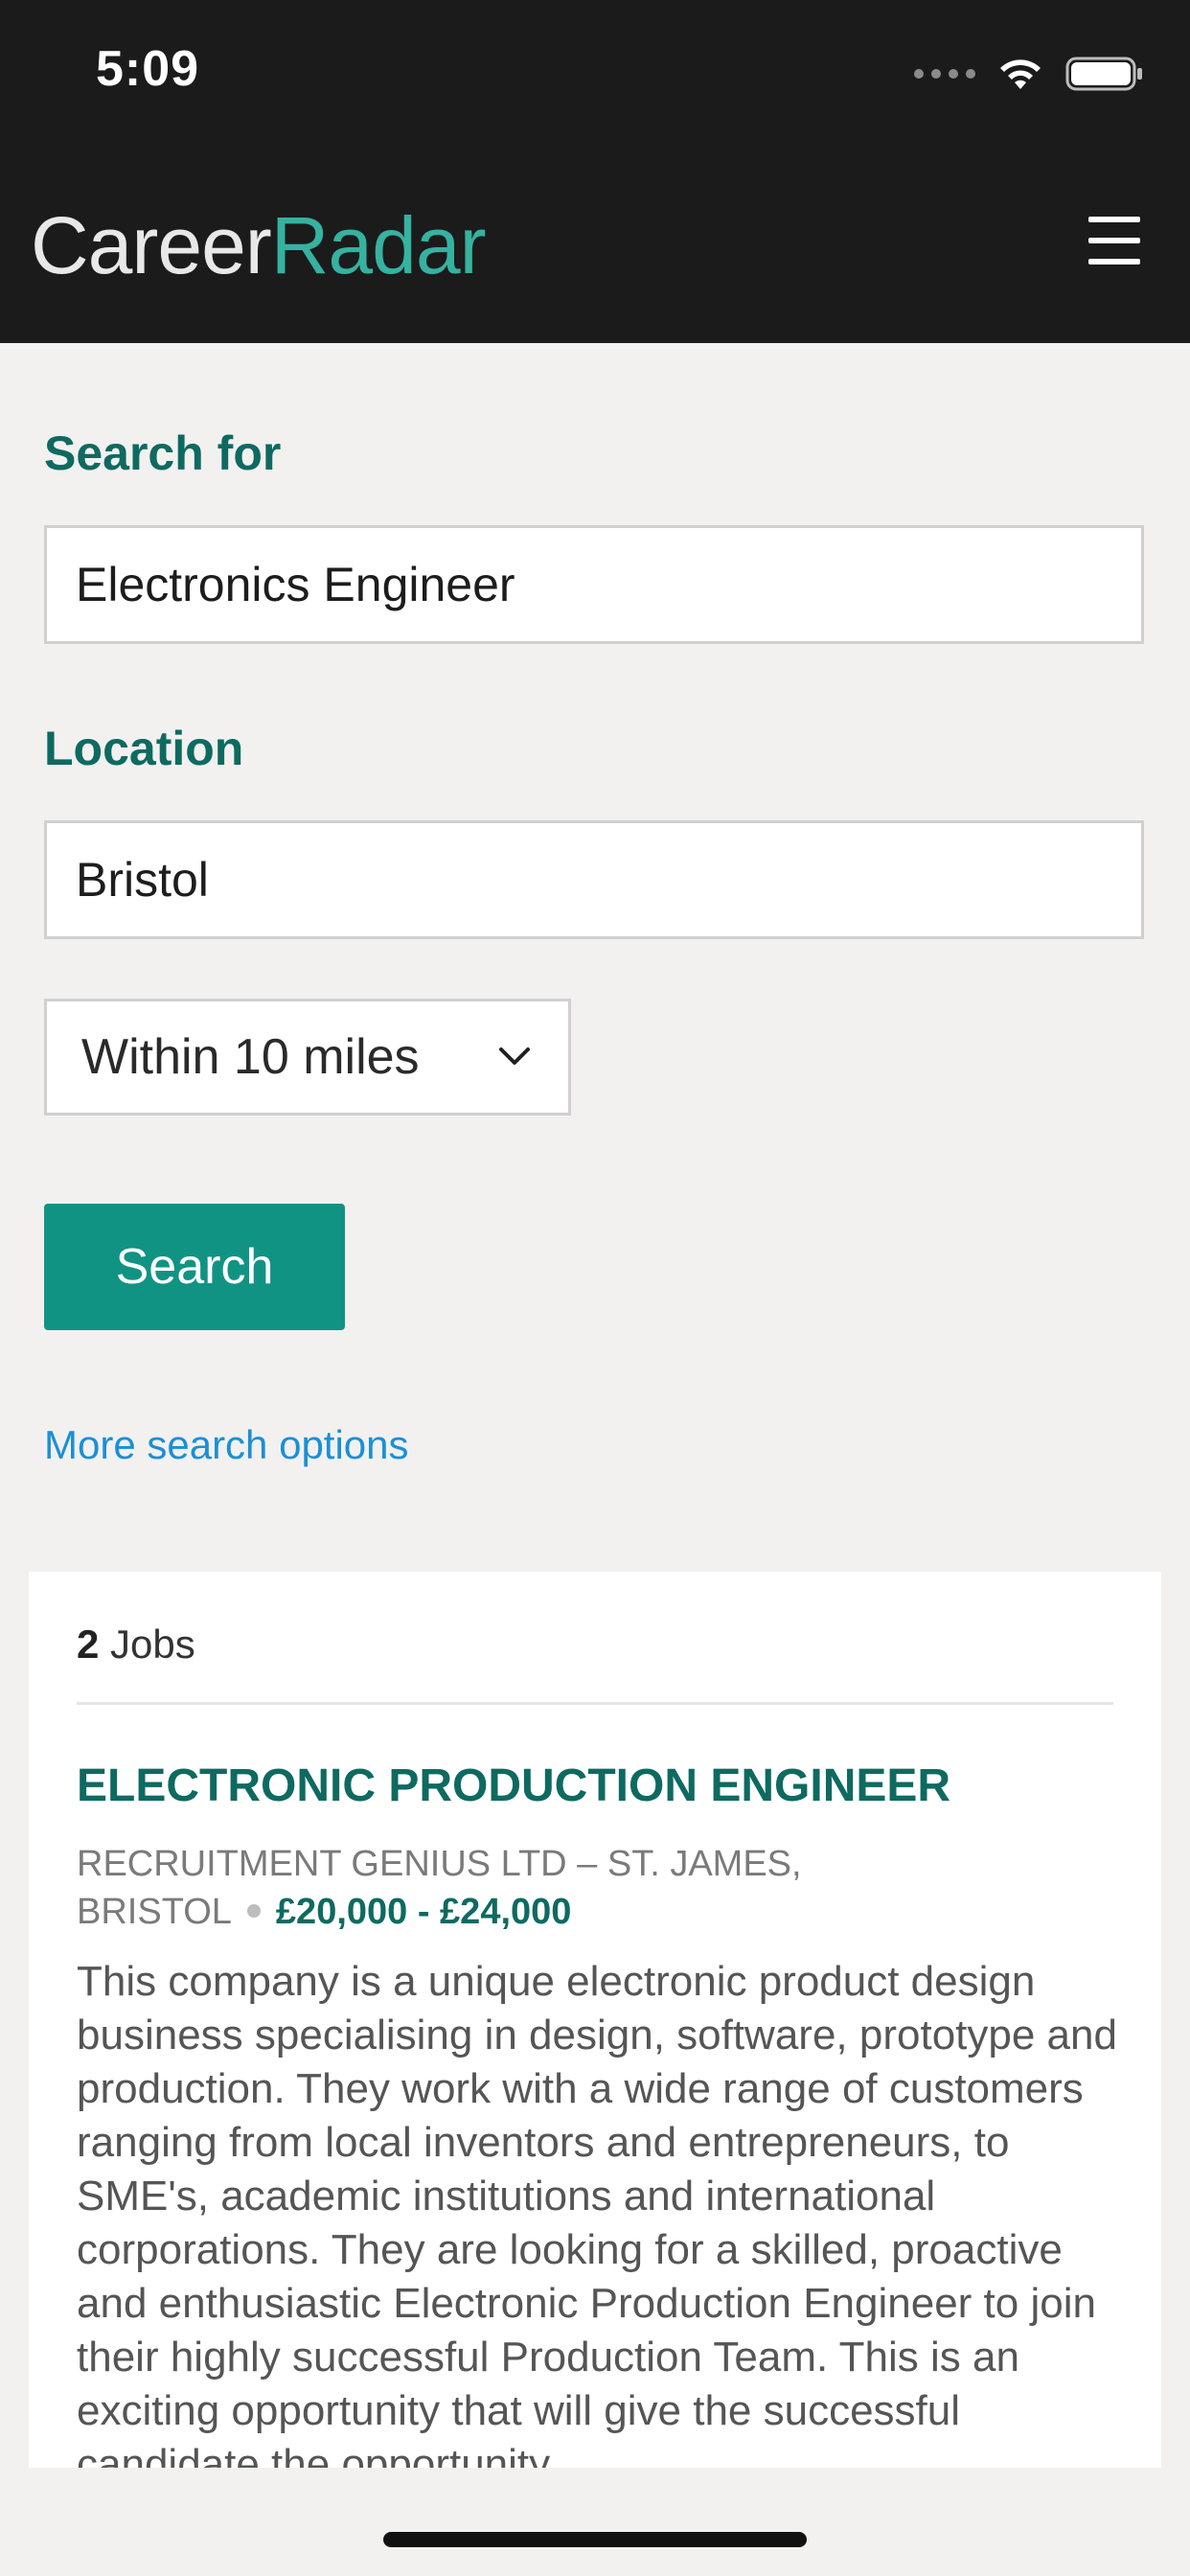 This screenshot has height=2576, width=1190. I want to click on hamburger-menu-icon, so click(1114, 240).